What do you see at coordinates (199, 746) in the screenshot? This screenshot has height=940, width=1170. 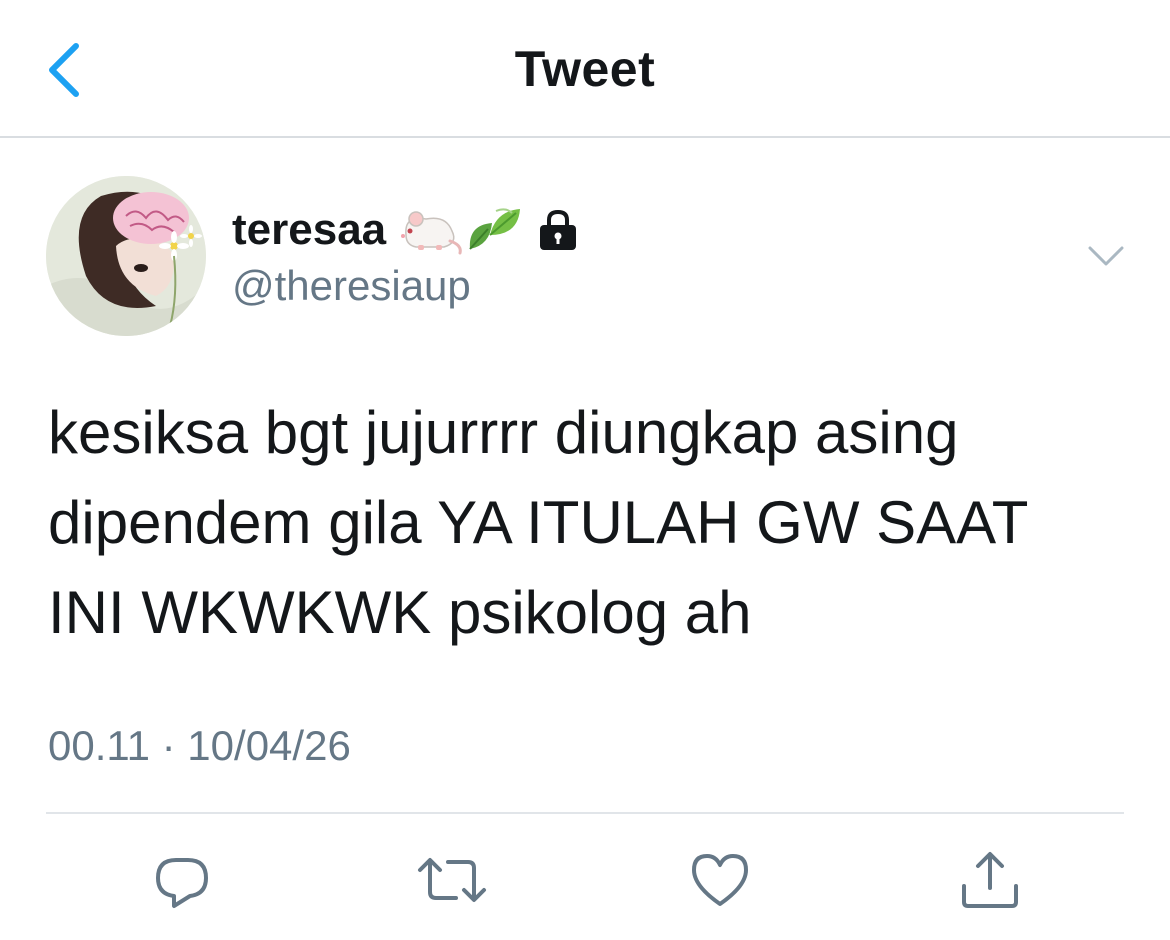 I see `tweet-timestamp: 00.11 · 10/04/26` at bounding box center [199, 746].